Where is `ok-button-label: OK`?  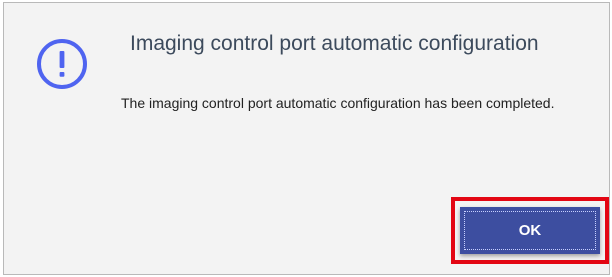
ok-button-label: OK is located at coordinates (530, 230).